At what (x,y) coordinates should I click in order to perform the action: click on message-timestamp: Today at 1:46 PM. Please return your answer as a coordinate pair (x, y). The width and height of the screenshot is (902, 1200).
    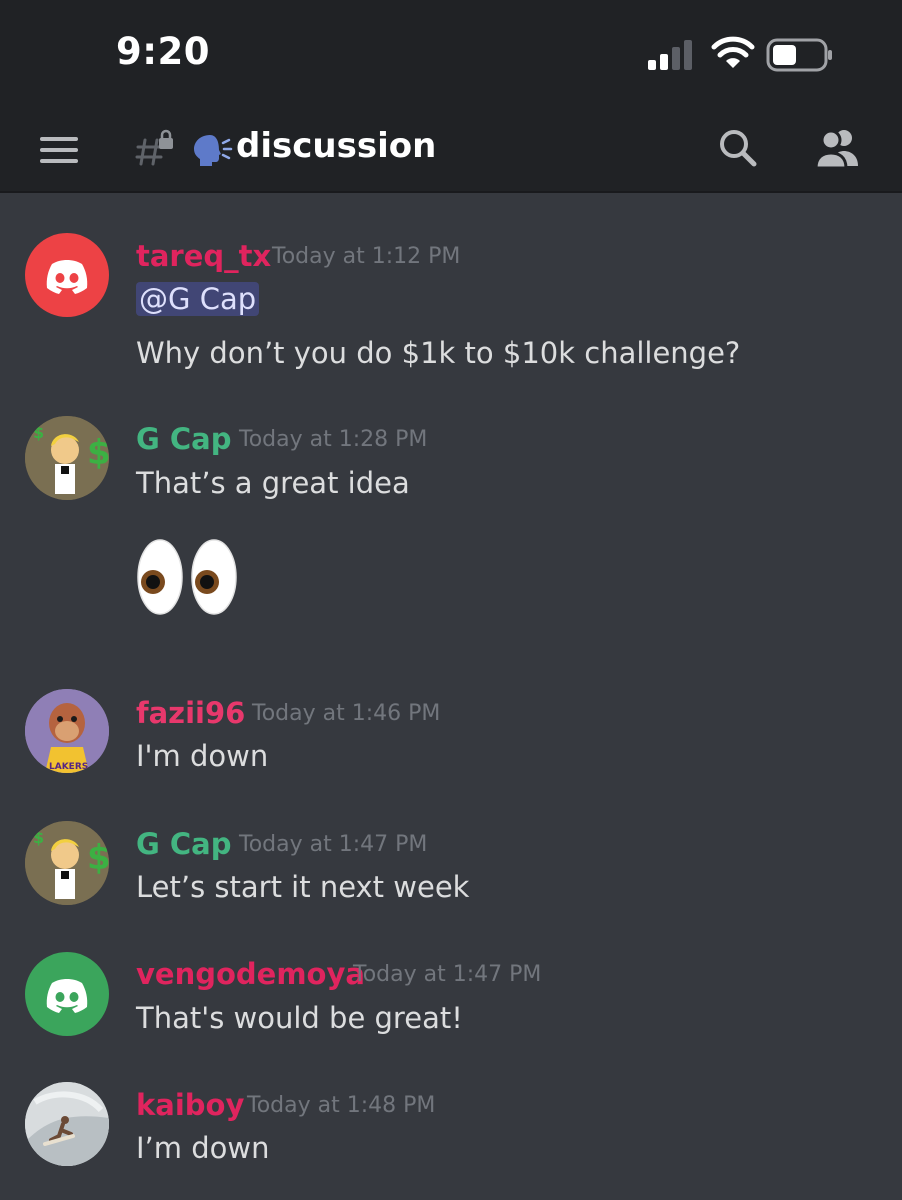
    Looking at the image, I should click on (346, 713).